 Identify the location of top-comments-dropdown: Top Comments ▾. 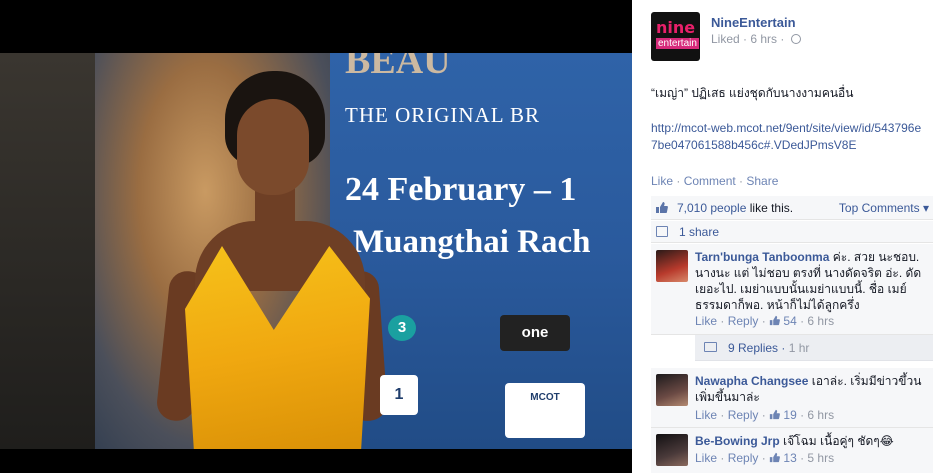
(884, 208).